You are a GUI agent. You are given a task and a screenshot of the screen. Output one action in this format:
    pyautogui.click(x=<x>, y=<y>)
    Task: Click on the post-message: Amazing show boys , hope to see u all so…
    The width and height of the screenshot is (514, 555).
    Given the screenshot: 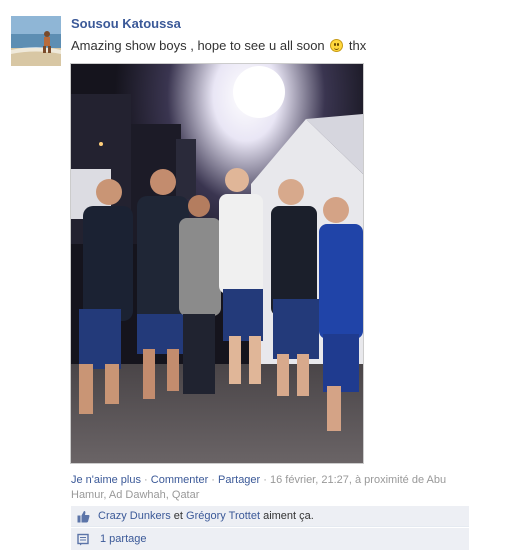 What is the action you would take?
    pyautogui.click(x=218, y=45)
    